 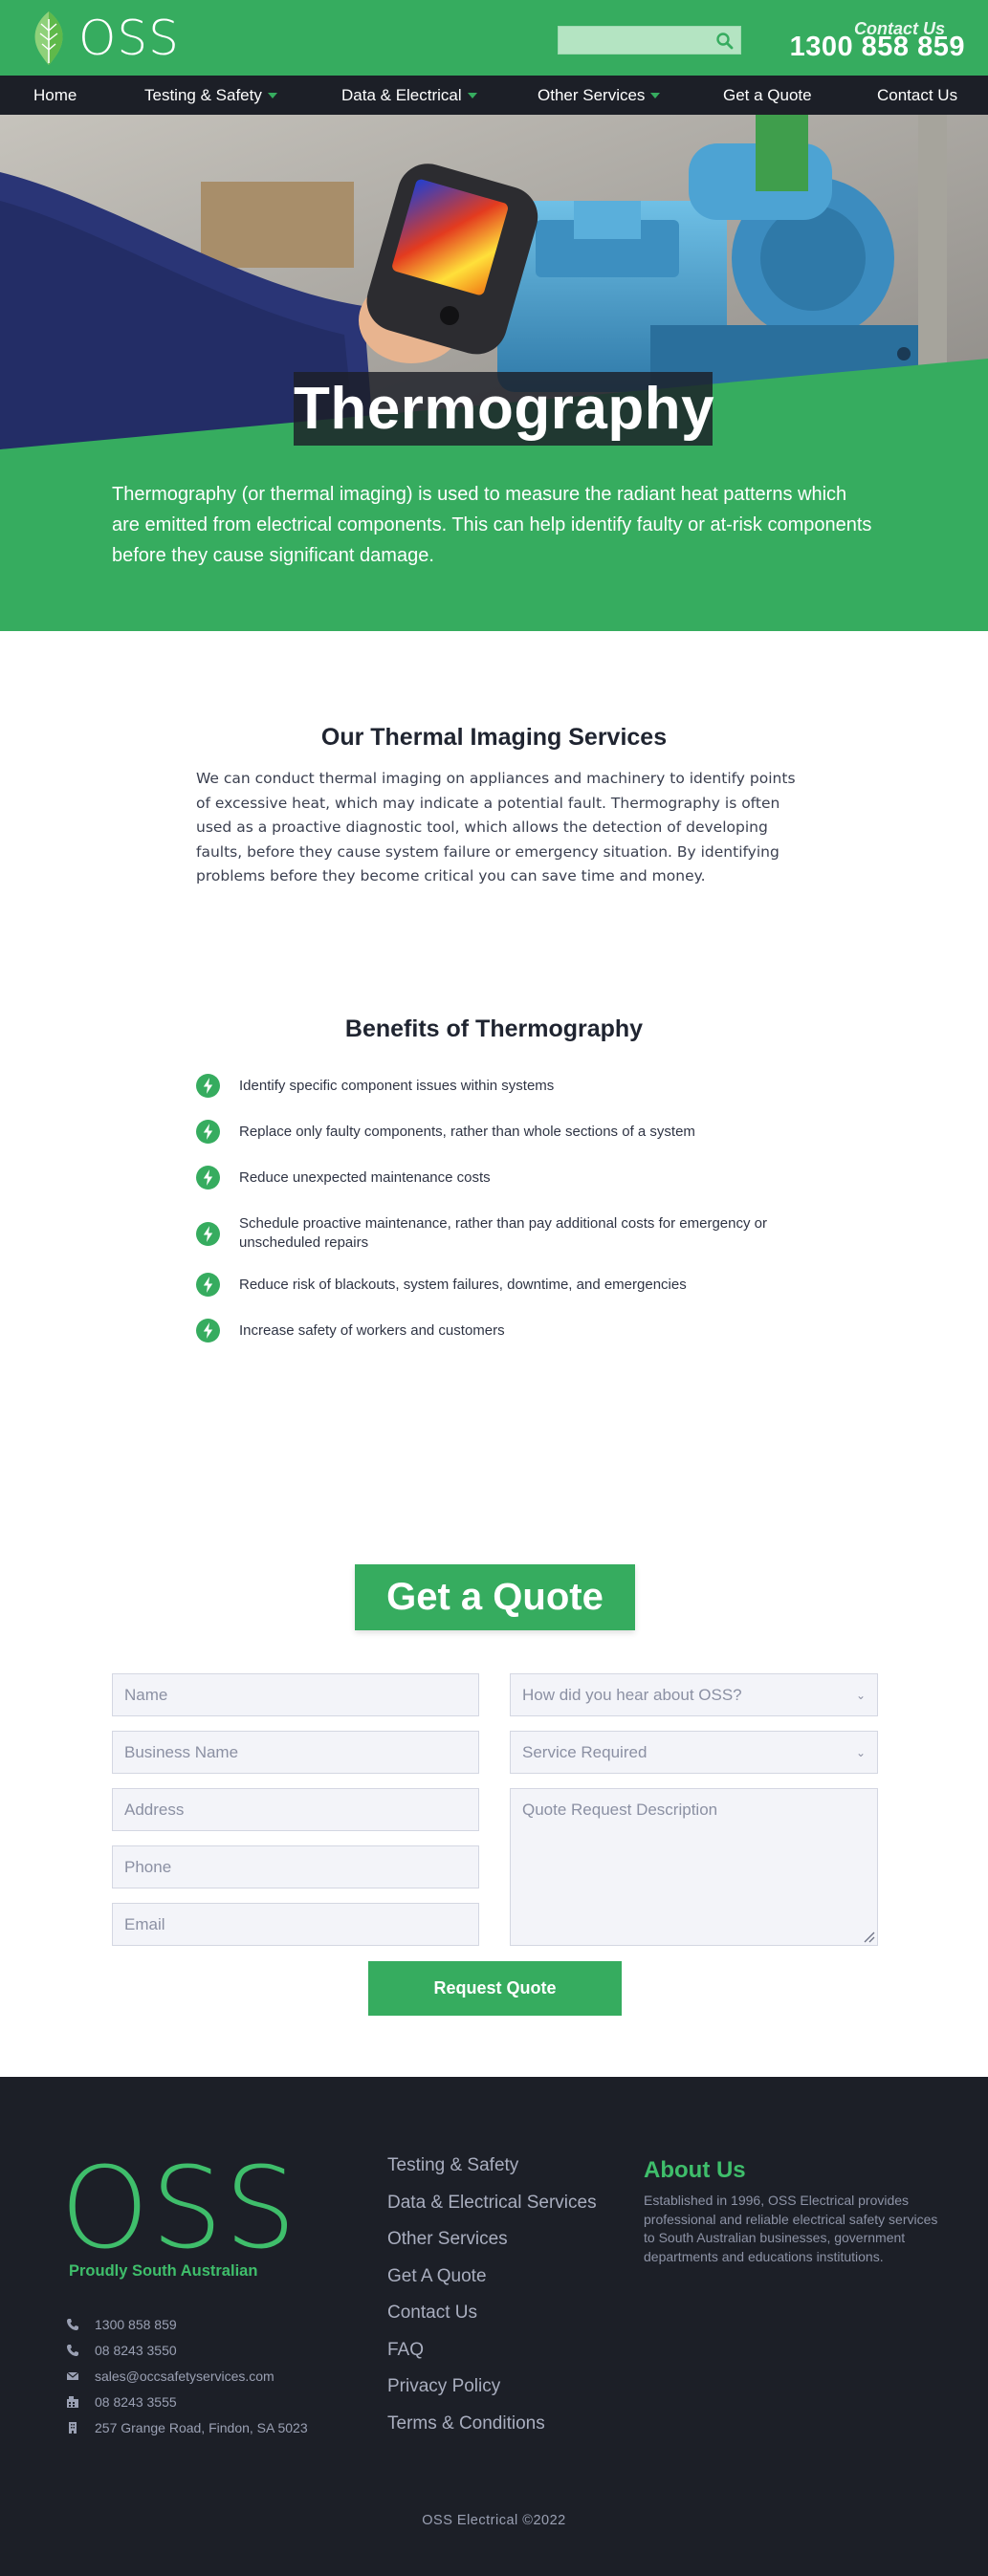 I want to click on footer-contact-phone: 1300 858 859, so click(x=122, y=2324).